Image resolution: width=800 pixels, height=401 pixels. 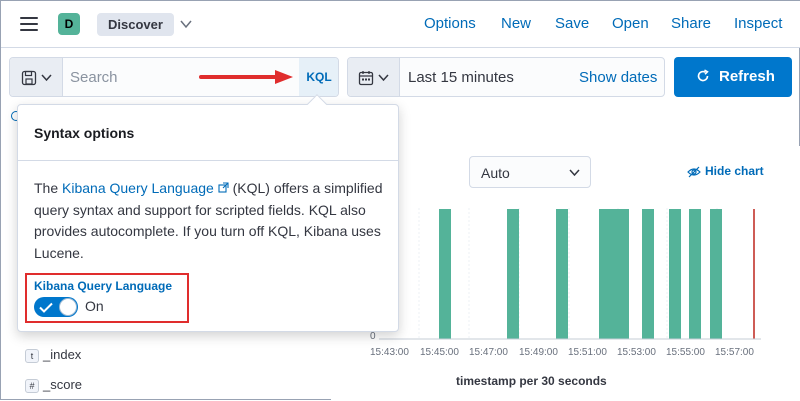 I want to click on inspect-link: Inspect, so click(x=758, y=23).